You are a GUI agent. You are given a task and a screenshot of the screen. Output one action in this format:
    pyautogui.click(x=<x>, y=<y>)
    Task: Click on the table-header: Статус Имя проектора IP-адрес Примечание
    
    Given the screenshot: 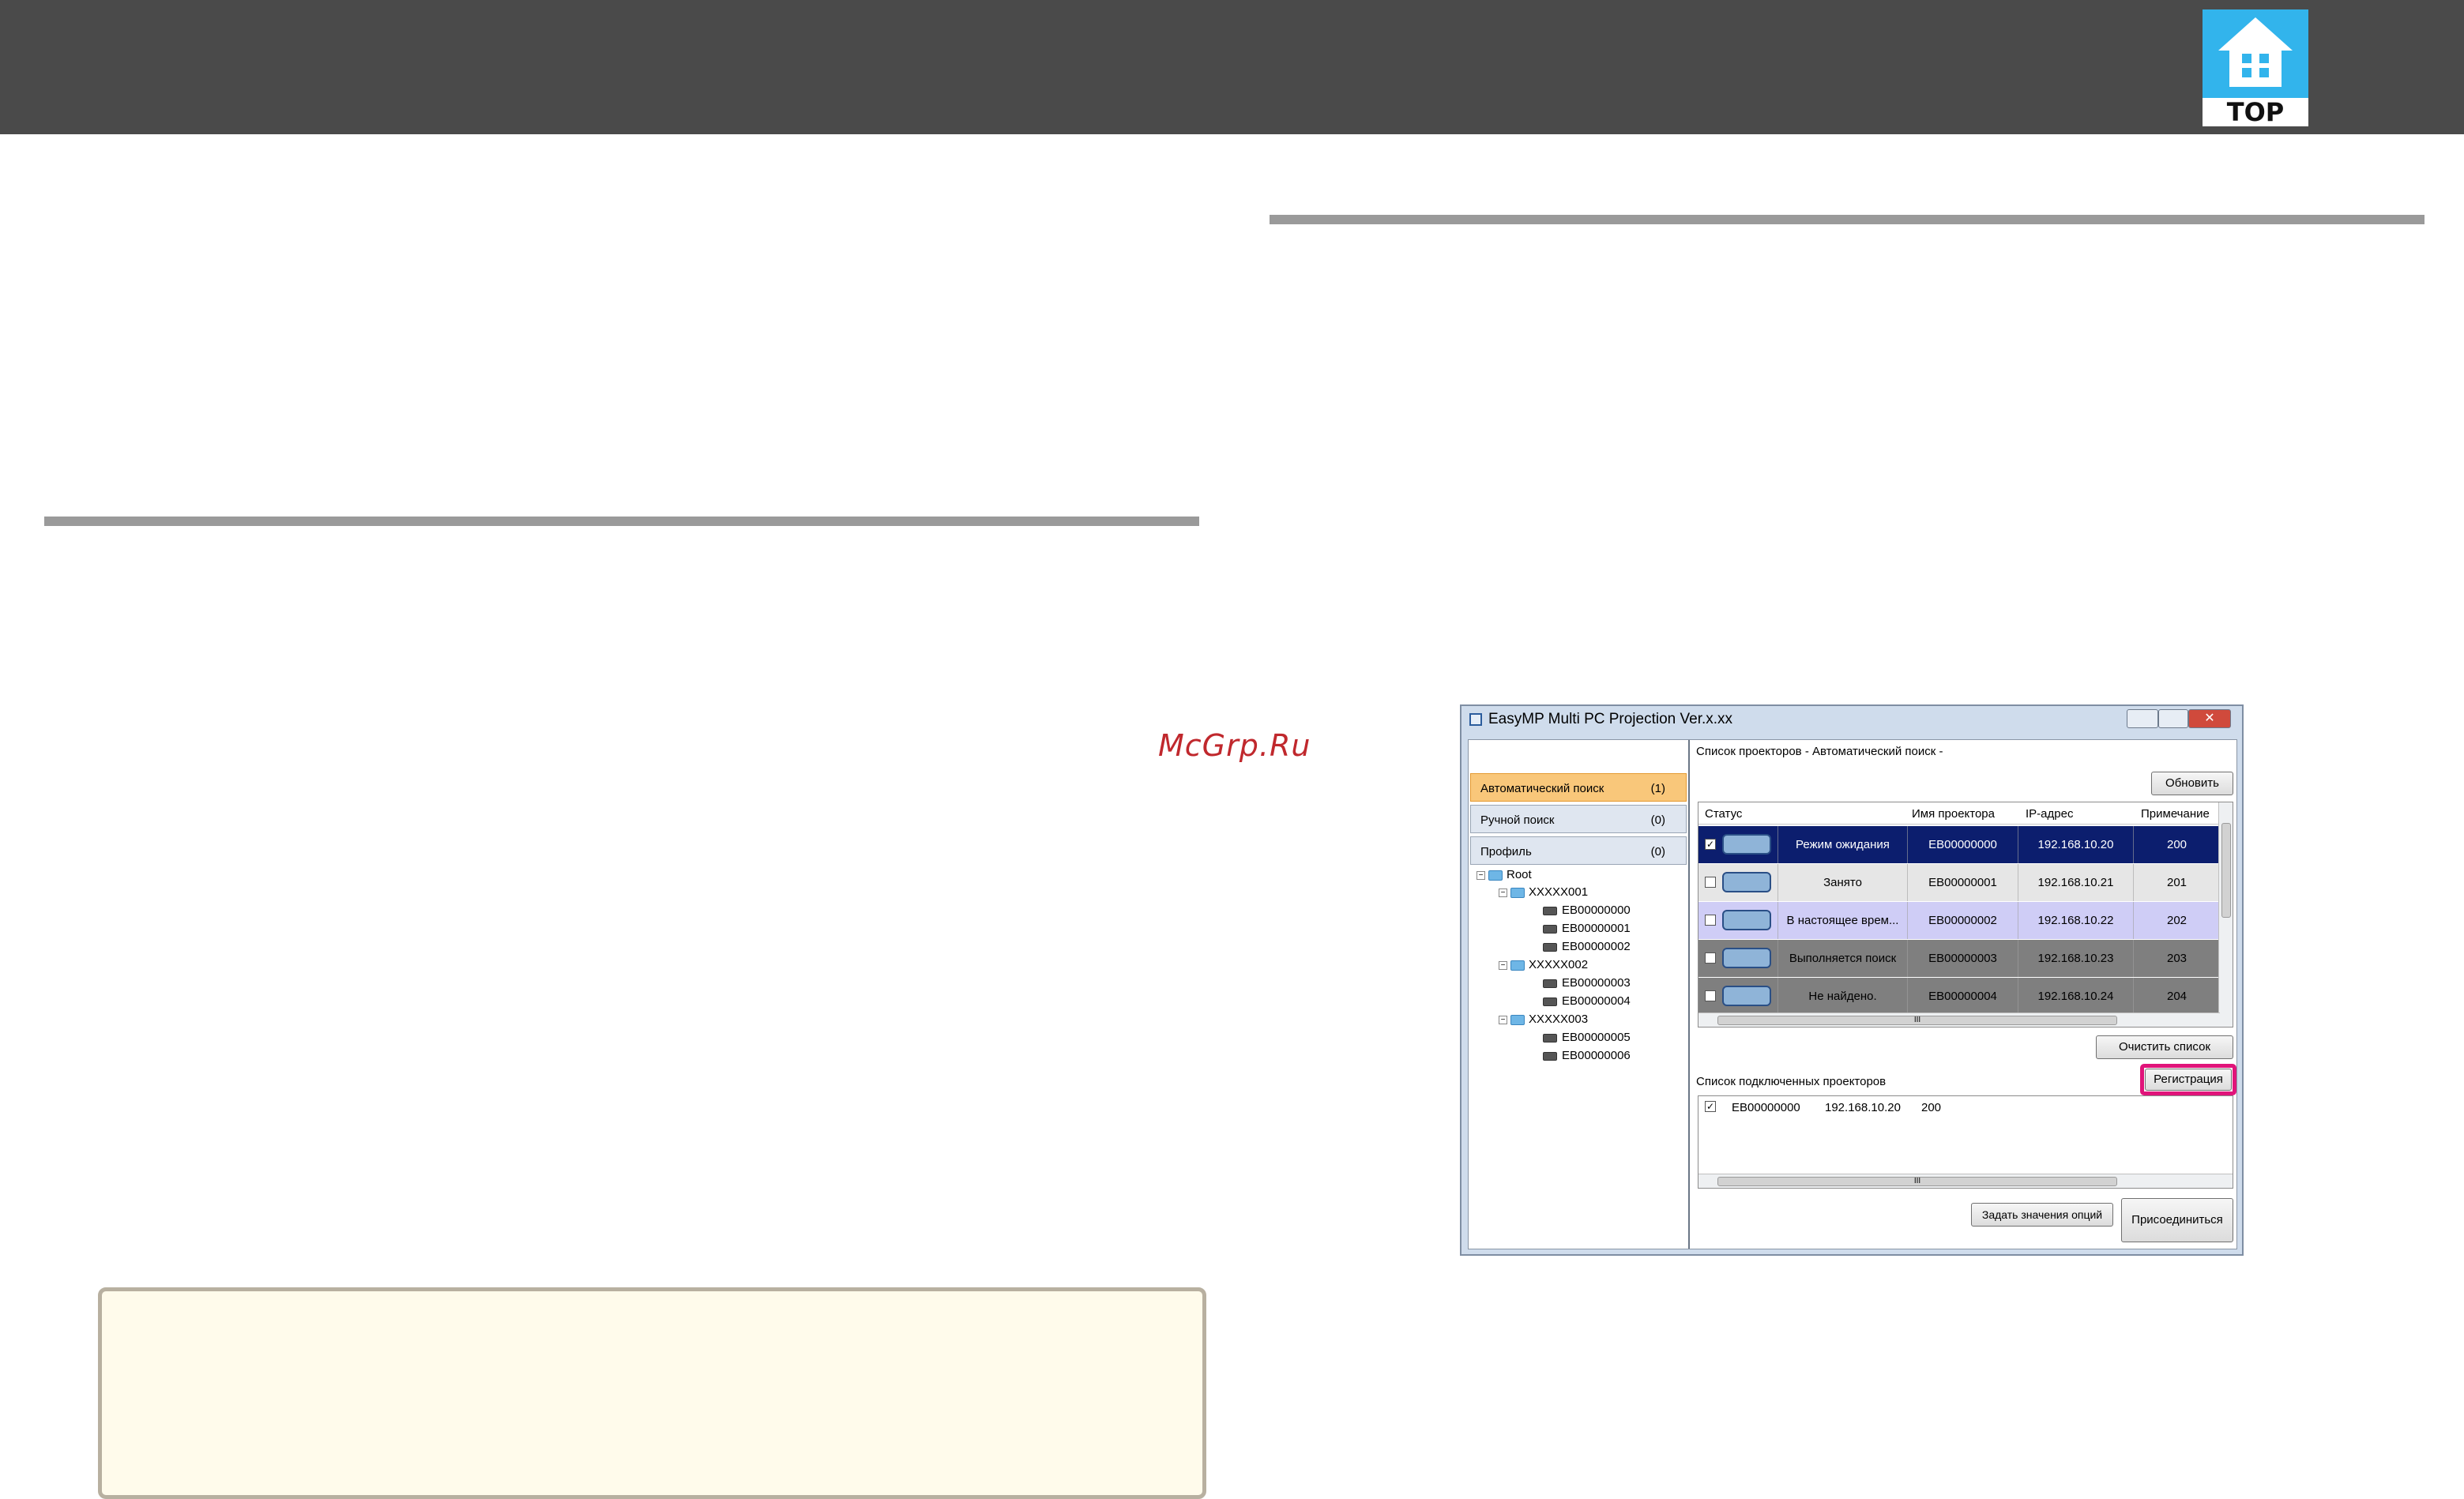 What is the action you would take?
    pyautogui.click(x=1959, y=813)
    